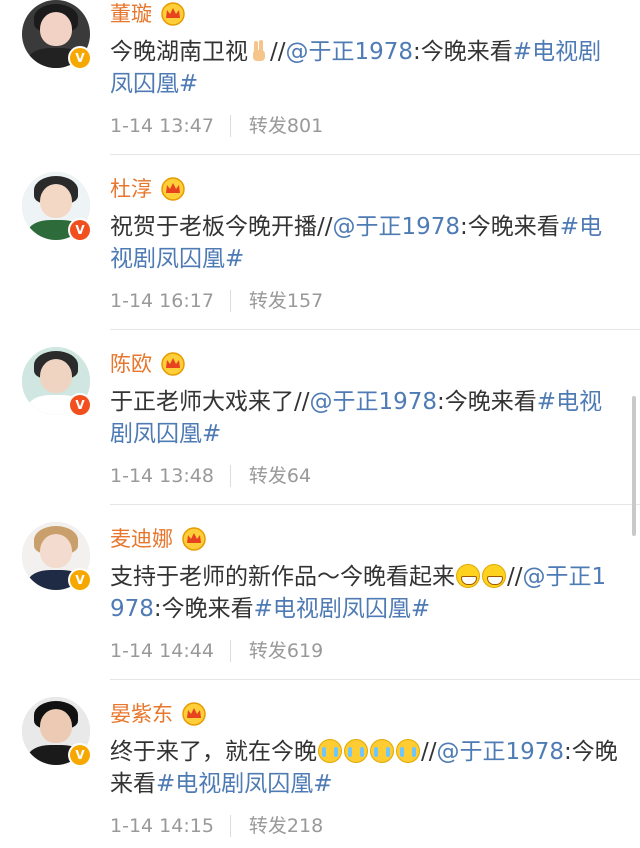 The width and height of the screenshot is (640, 848). I want to click on post-time: 1-14 16:17, so click(162, 301).